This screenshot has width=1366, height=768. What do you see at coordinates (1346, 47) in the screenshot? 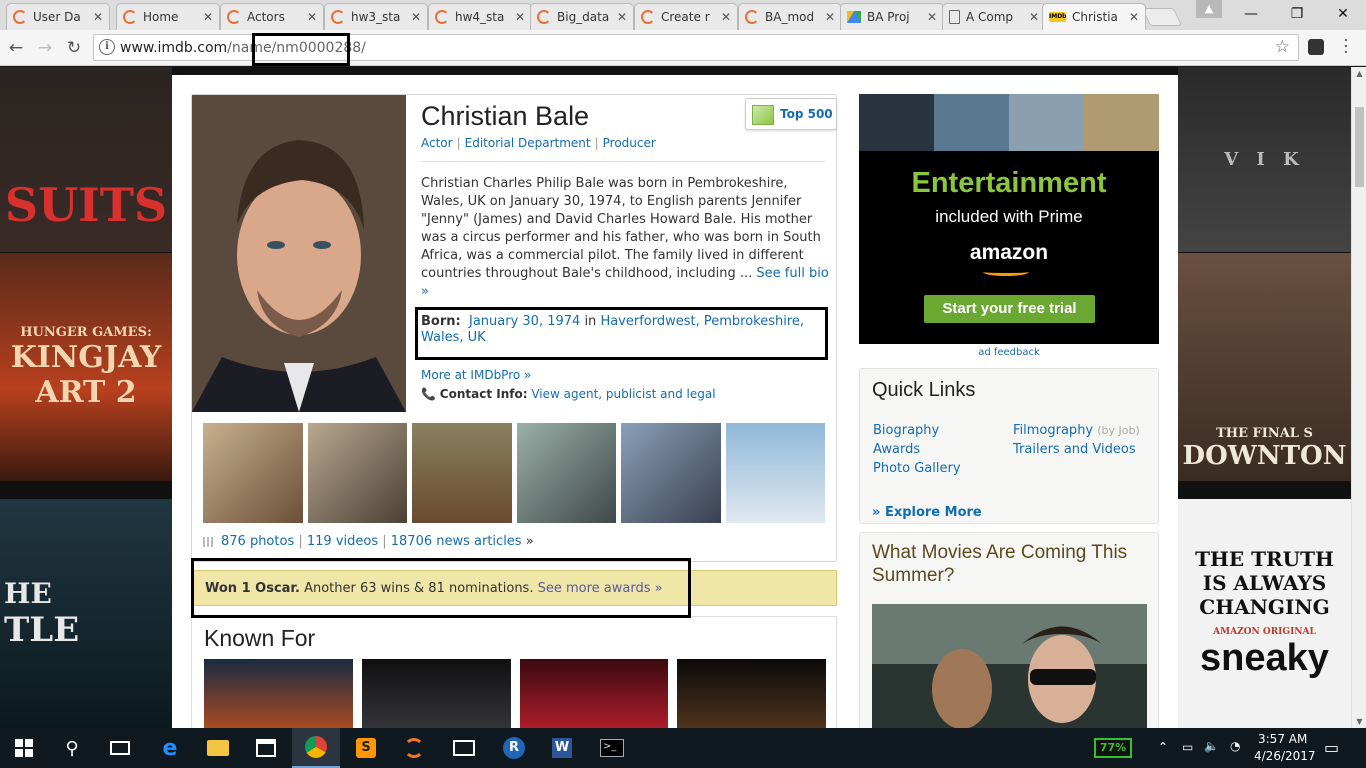
I see `menu-icon: · · ·` at bounding box center [1346, 47].